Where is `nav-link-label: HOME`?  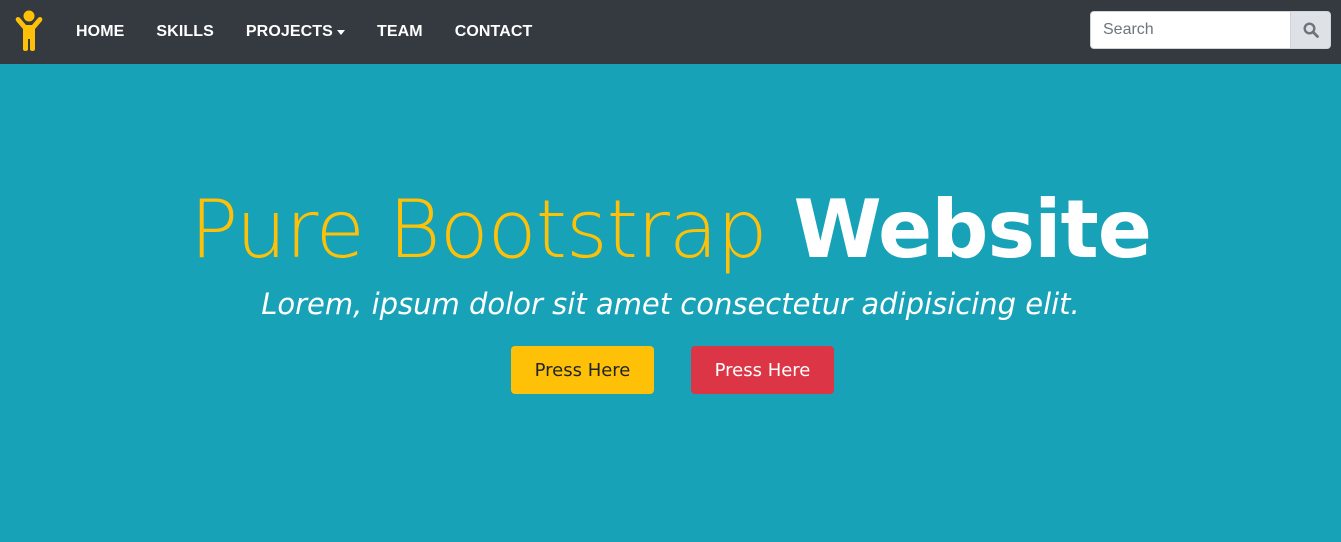 nav-link-label: HOME is located at coordinates (100, 31).